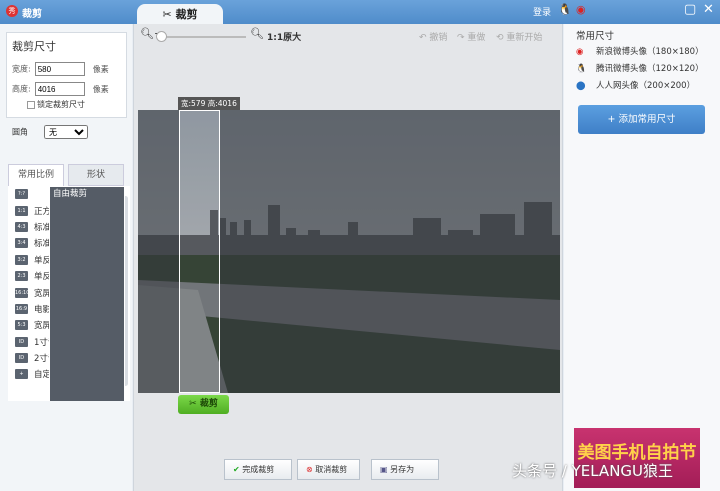  Describe the element at coordinates (180, 14) in the screenshot. I see `tab-crop: ✂ 裁剪` at that location.